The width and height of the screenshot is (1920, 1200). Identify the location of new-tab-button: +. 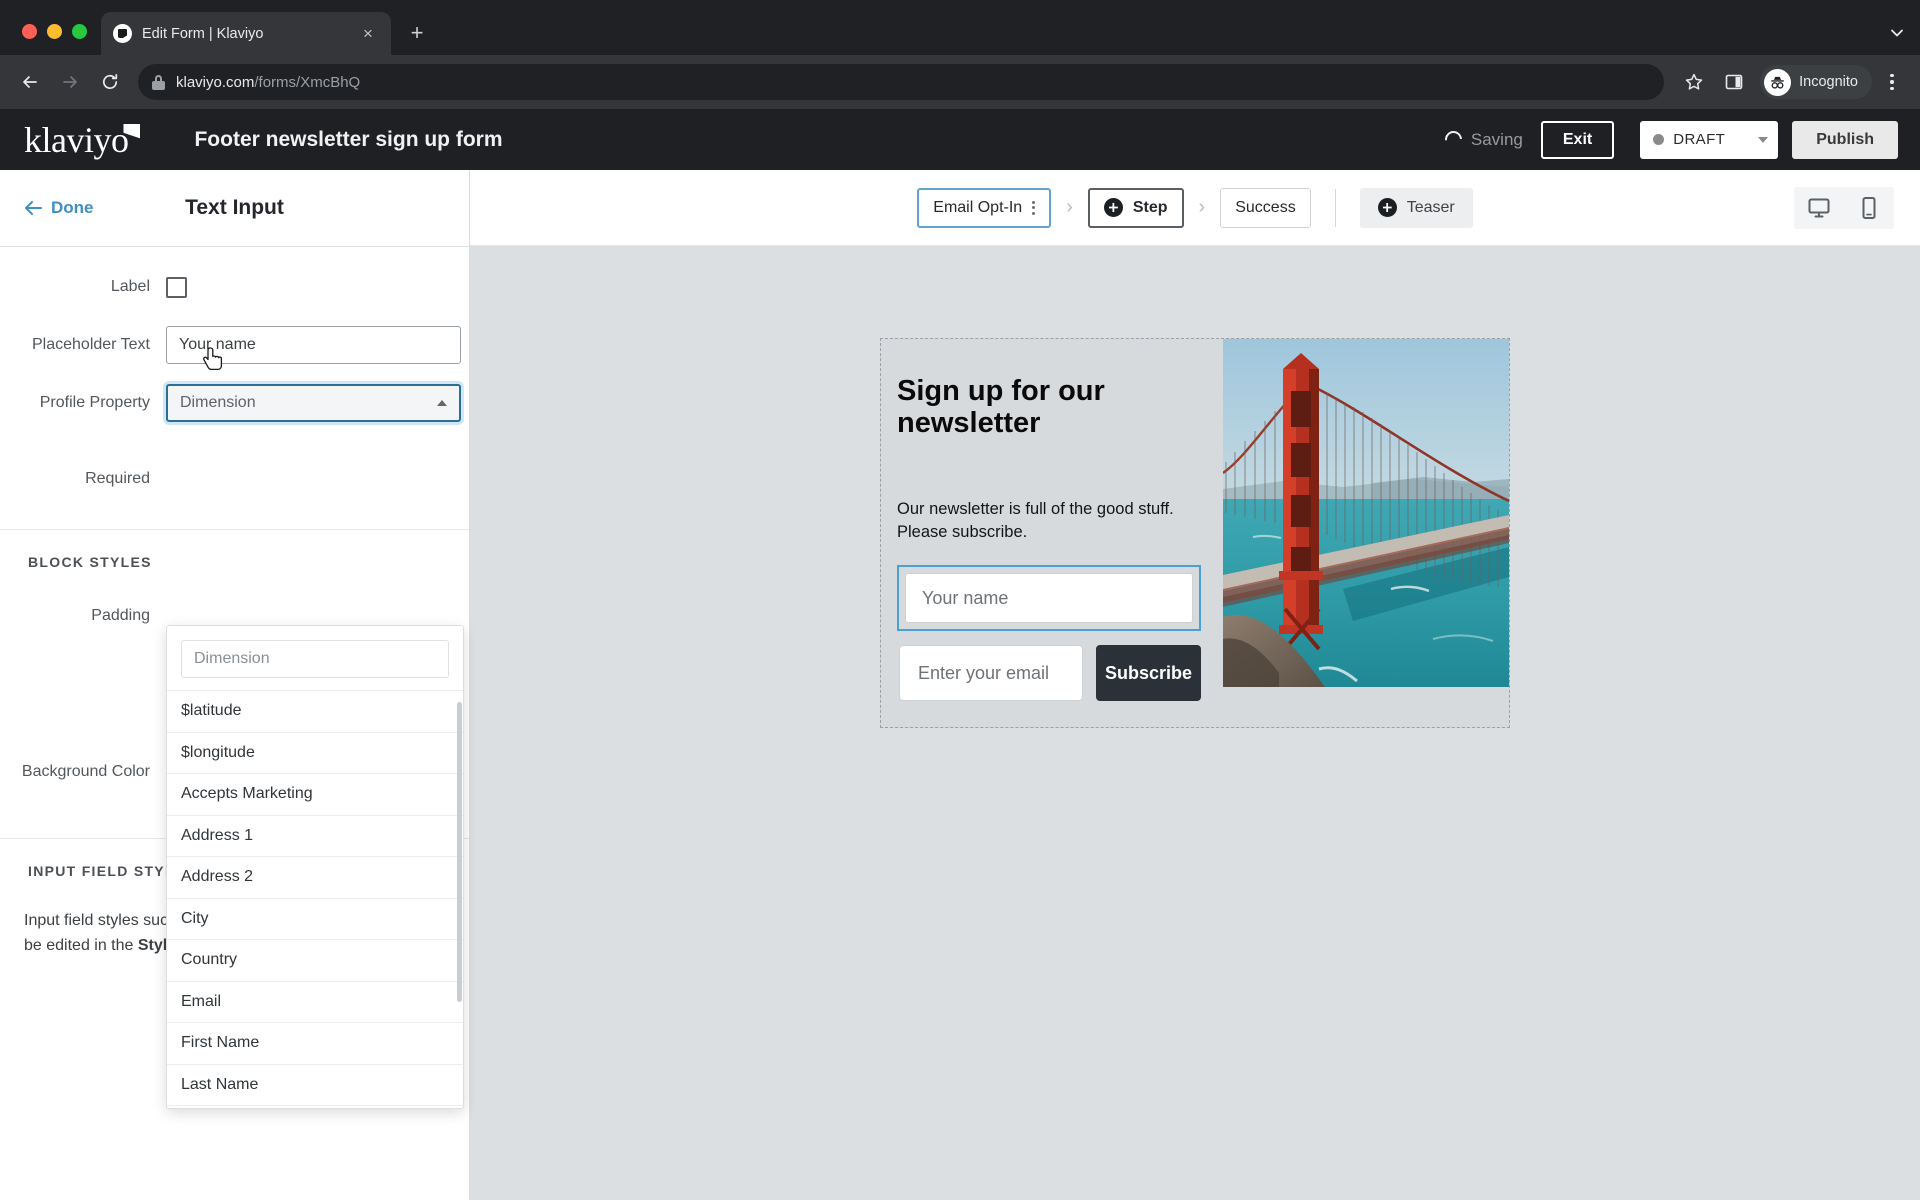
(417, 33).